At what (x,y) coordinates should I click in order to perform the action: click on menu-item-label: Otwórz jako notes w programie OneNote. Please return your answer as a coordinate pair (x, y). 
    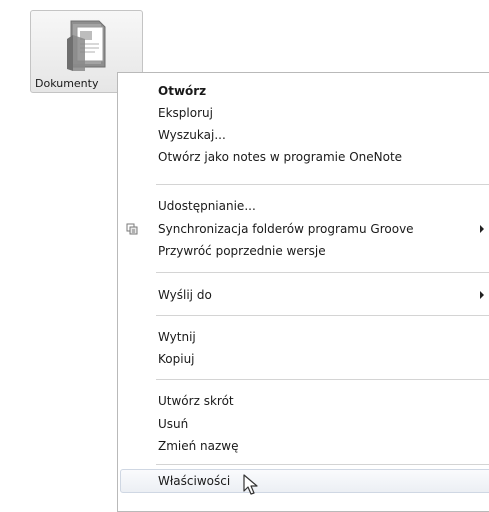
    Looking at the image, I should click on (280, 157).